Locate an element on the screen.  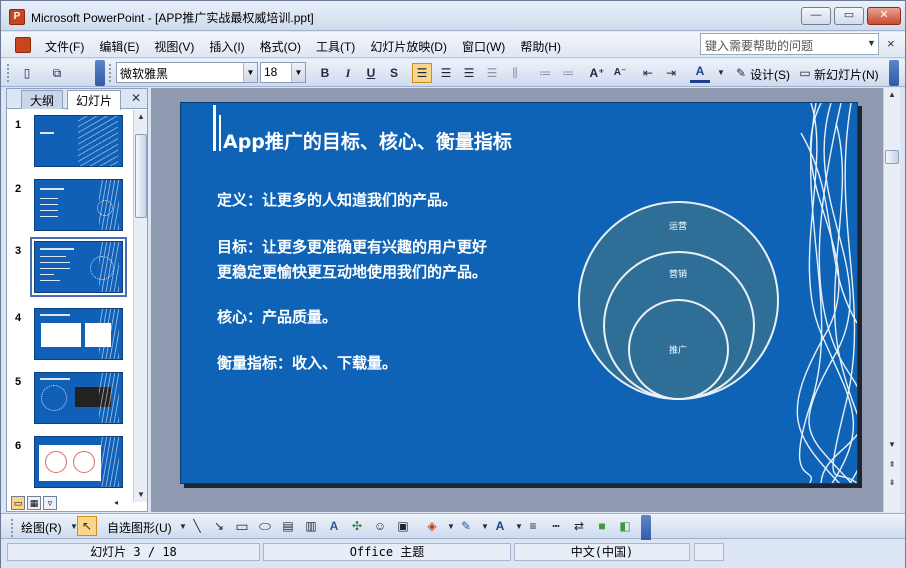
next-slide-icon: ⇟ is located at coordinates (892, 483).